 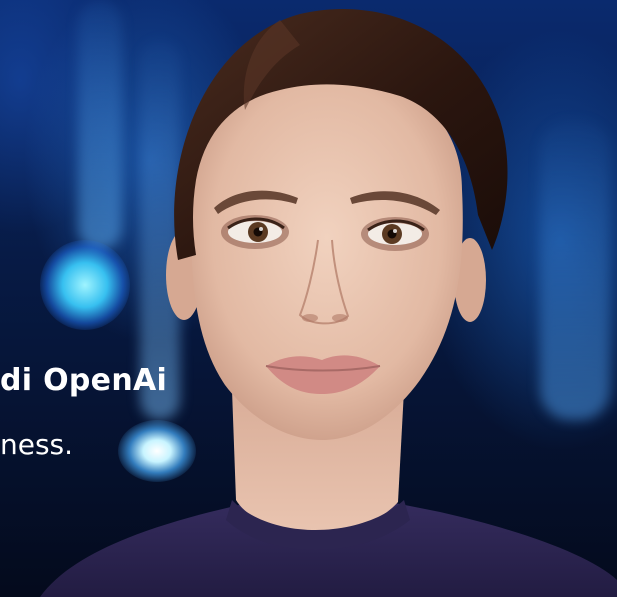 I want to click on subline-fragment: ness., so click(x=37, y=444).